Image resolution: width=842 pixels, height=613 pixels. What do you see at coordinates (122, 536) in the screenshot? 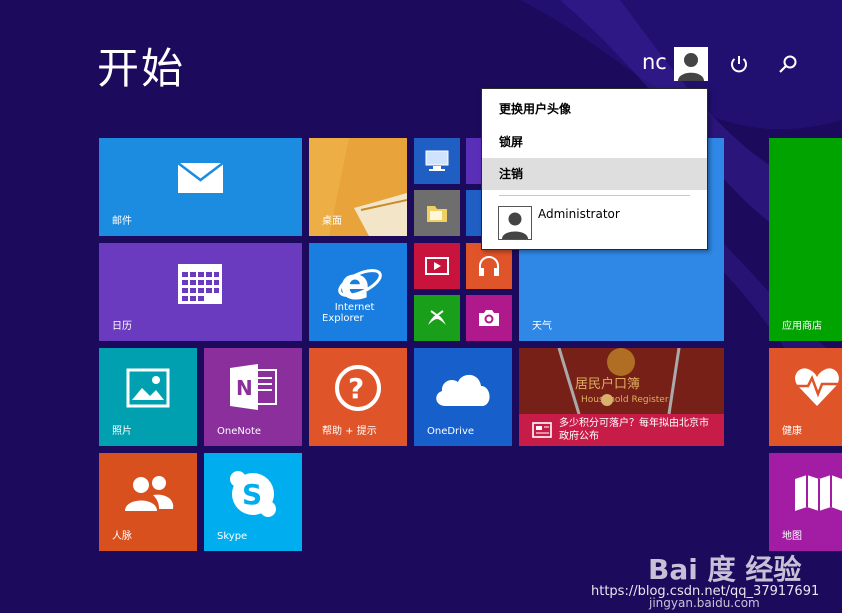
I see `tile-label: 人脉` at bounding box center [122, 536].